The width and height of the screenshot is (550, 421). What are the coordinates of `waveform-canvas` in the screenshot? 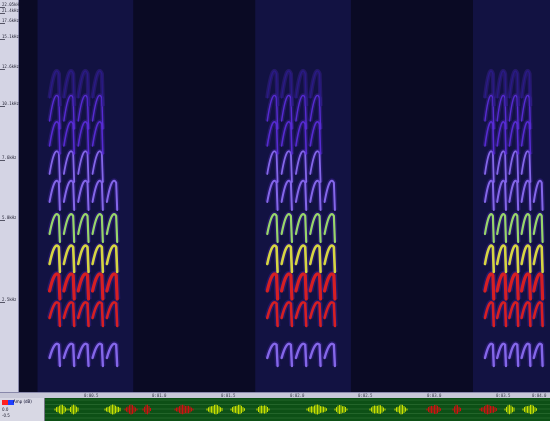 It's located at (297, 409).